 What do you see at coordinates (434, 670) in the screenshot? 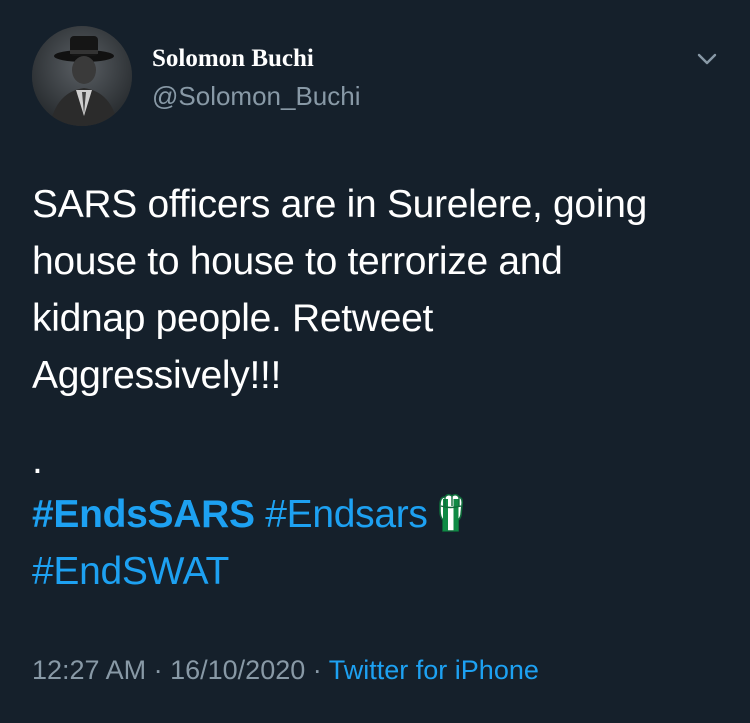
I see `tweet-source-link: Twitter for iPhone` at bounding box center [434, 670].